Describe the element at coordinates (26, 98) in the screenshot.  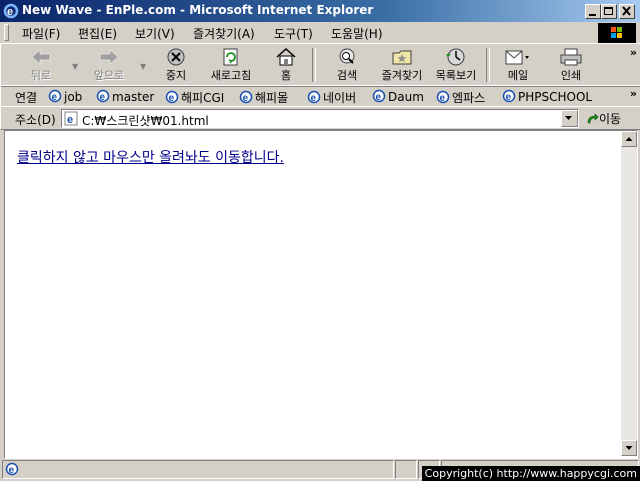
I see `links-label: 연결` at that location.